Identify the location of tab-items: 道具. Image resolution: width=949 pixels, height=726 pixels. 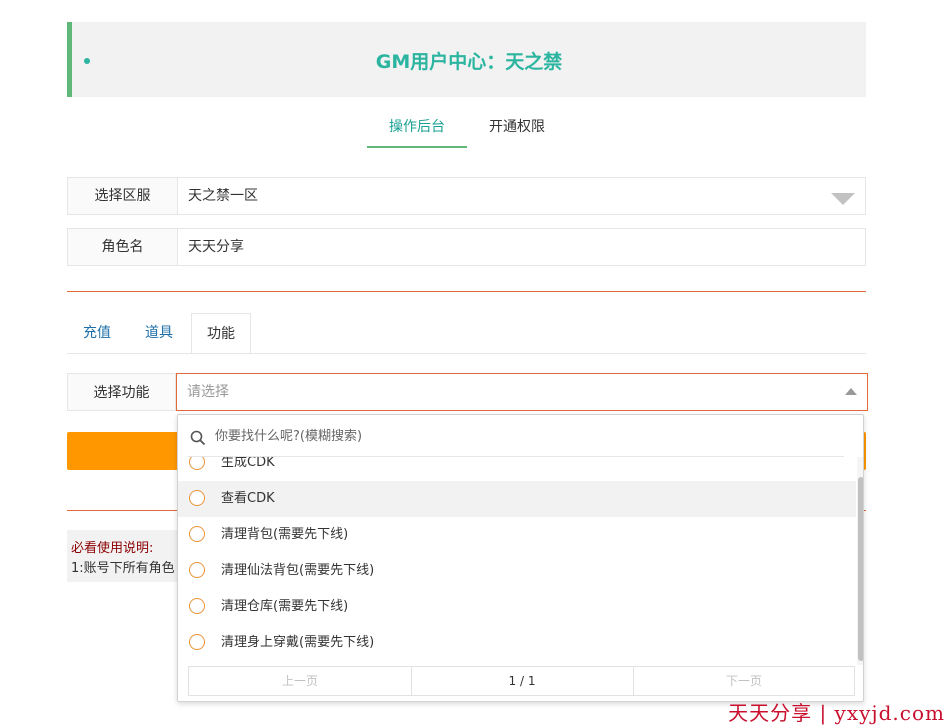
(159, 333).